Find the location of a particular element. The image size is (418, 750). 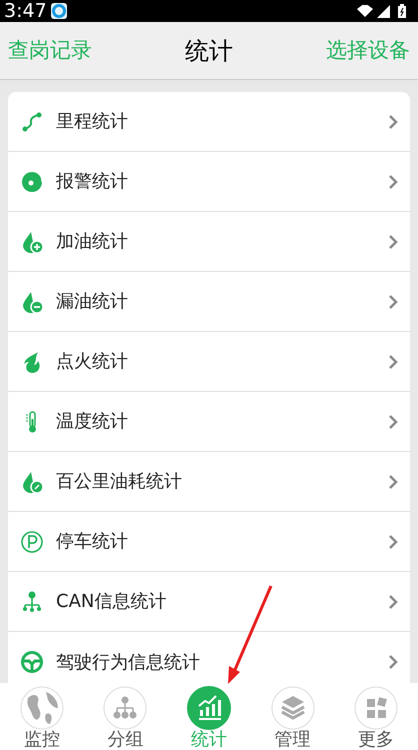

tab: 更多 is located at coordinates (376, 716).